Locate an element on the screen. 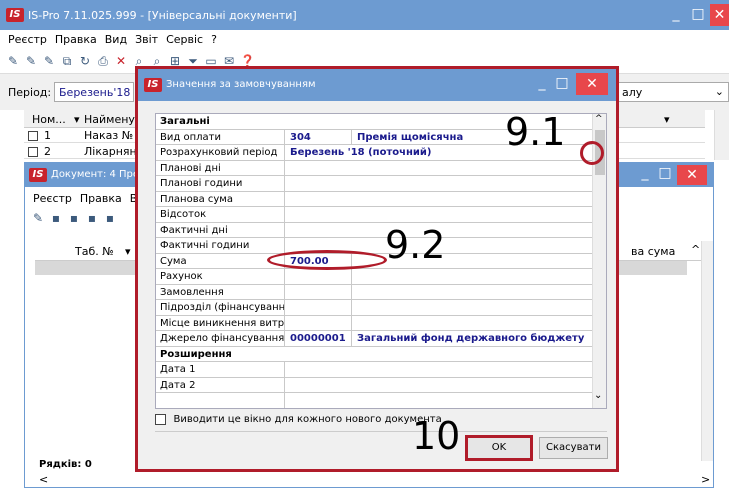 The image size is (729, 488). annotation-10: 10 is located at coordinates (436, 436).